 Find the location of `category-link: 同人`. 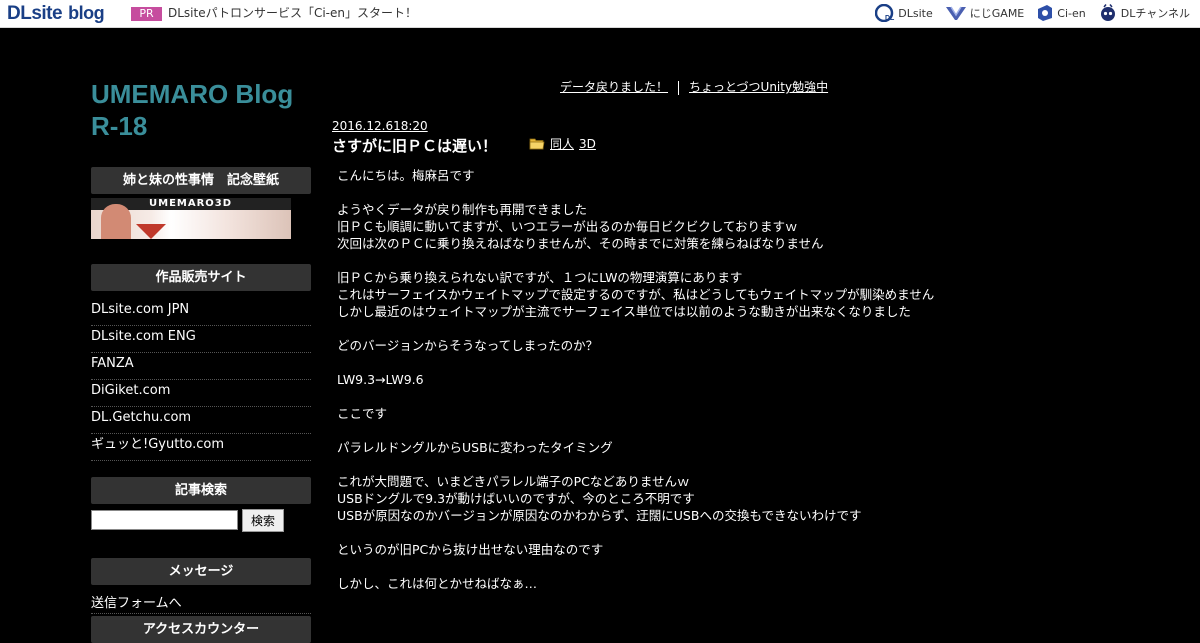

category-link: 同人 is located at coordinates (562, 143).